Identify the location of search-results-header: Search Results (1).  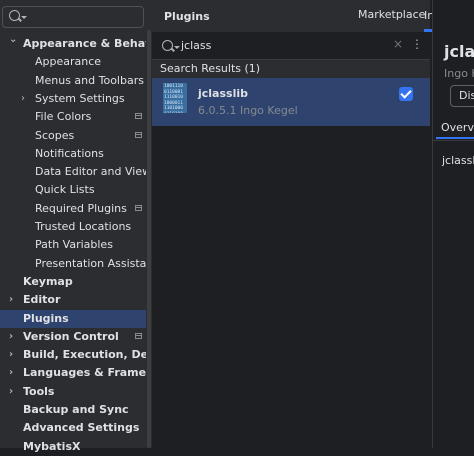
(291, 69).